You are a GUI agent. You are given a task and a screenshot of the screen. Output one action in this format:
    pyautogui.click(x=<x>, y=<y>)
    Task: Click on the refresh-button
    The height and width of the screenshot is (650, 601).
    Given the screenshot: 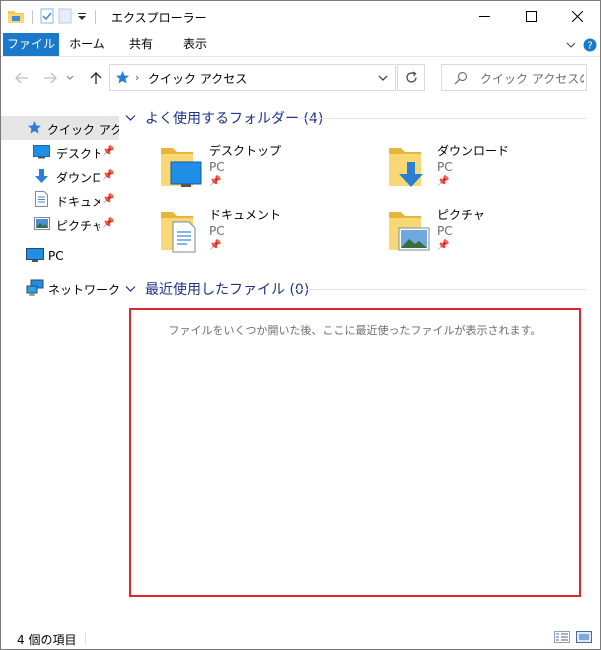 What is the action you would take?
    pyautogui.click(x=411, y=77)
    